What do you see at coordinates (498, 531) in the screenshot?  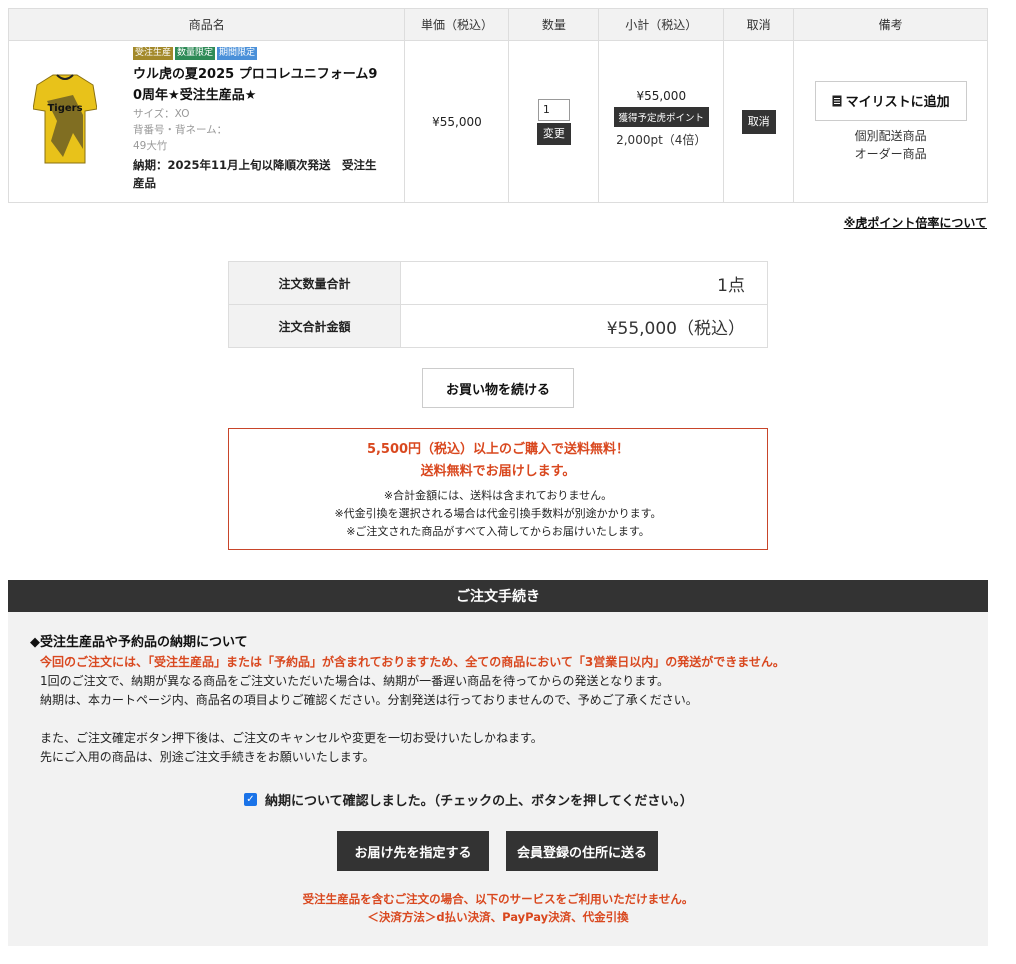 I see `shipping-note-3: ※ご注文された商品がすべて入荷してからお届けいたします。` at bounding box center [498, 531].